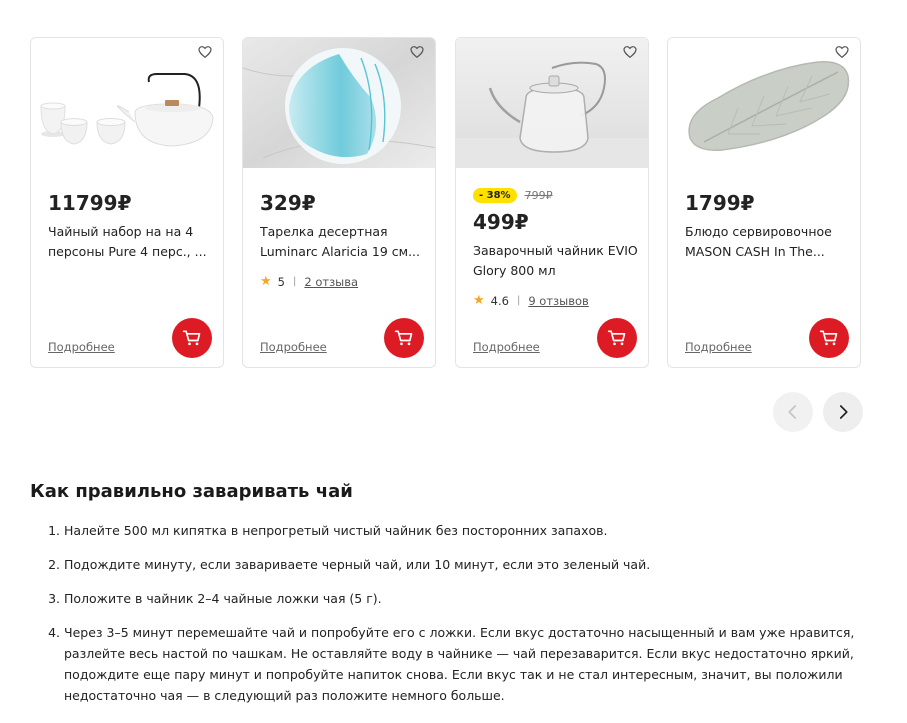 This screenshot has width=907, height=723. Describe the element at coordinates (538, 195) in the screenshot. I see `old-price: 799₽` at that location.